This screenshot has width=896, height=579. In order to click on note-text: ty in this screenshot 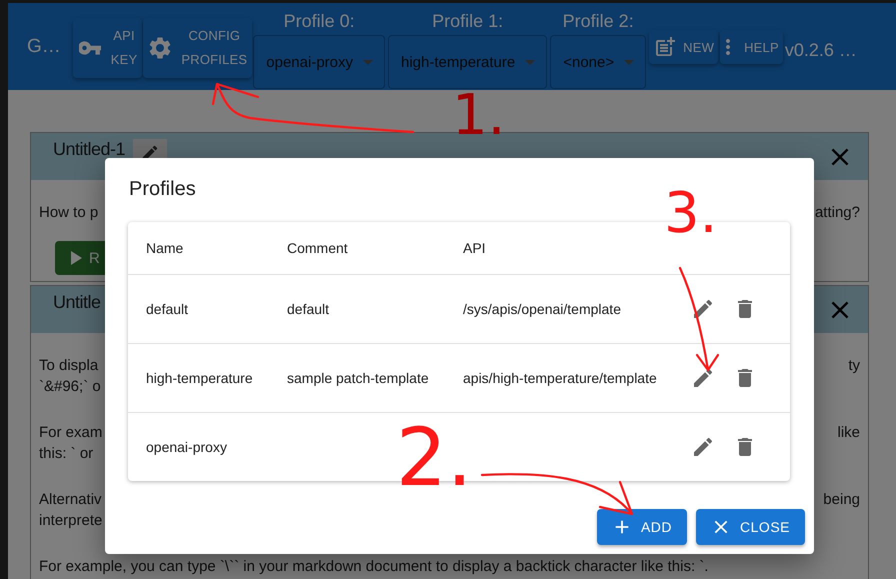, I will do `click(854, 366)`.